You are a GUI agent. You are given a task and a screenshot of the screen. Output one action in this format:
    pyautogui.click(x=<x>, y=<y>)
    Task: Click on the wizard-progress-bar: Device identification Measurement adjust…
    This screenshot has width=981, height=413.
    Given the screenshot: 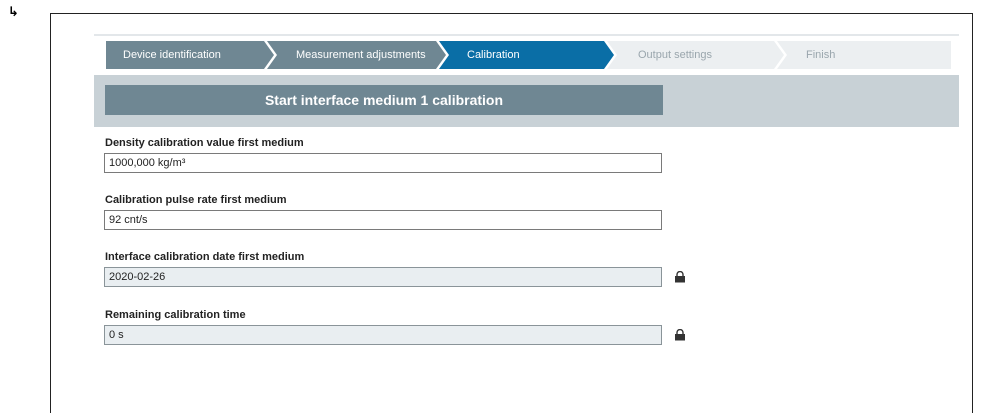 What is the action you would take?
    pyautogui.click(x=528, y=55)
    